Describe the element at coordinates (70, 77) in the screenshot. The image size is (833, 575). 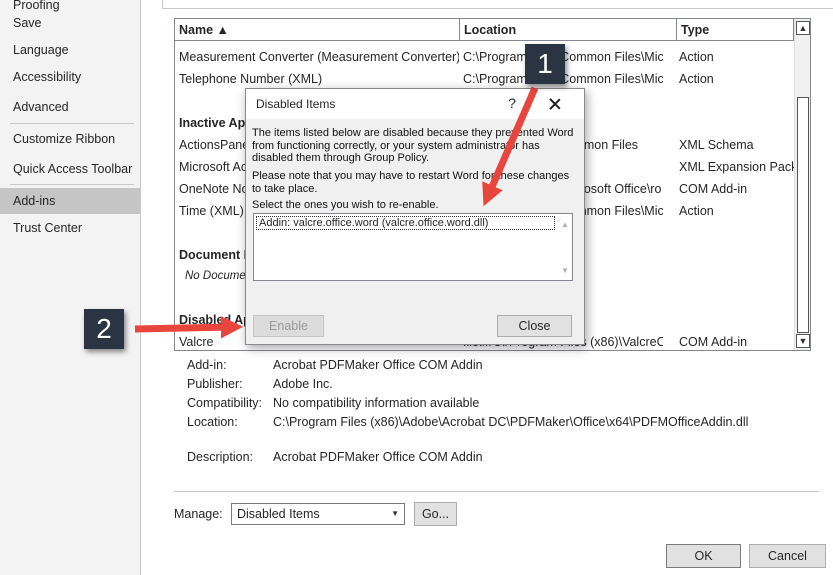
I see `nav-item-accessibility: Accessibility` at that location.